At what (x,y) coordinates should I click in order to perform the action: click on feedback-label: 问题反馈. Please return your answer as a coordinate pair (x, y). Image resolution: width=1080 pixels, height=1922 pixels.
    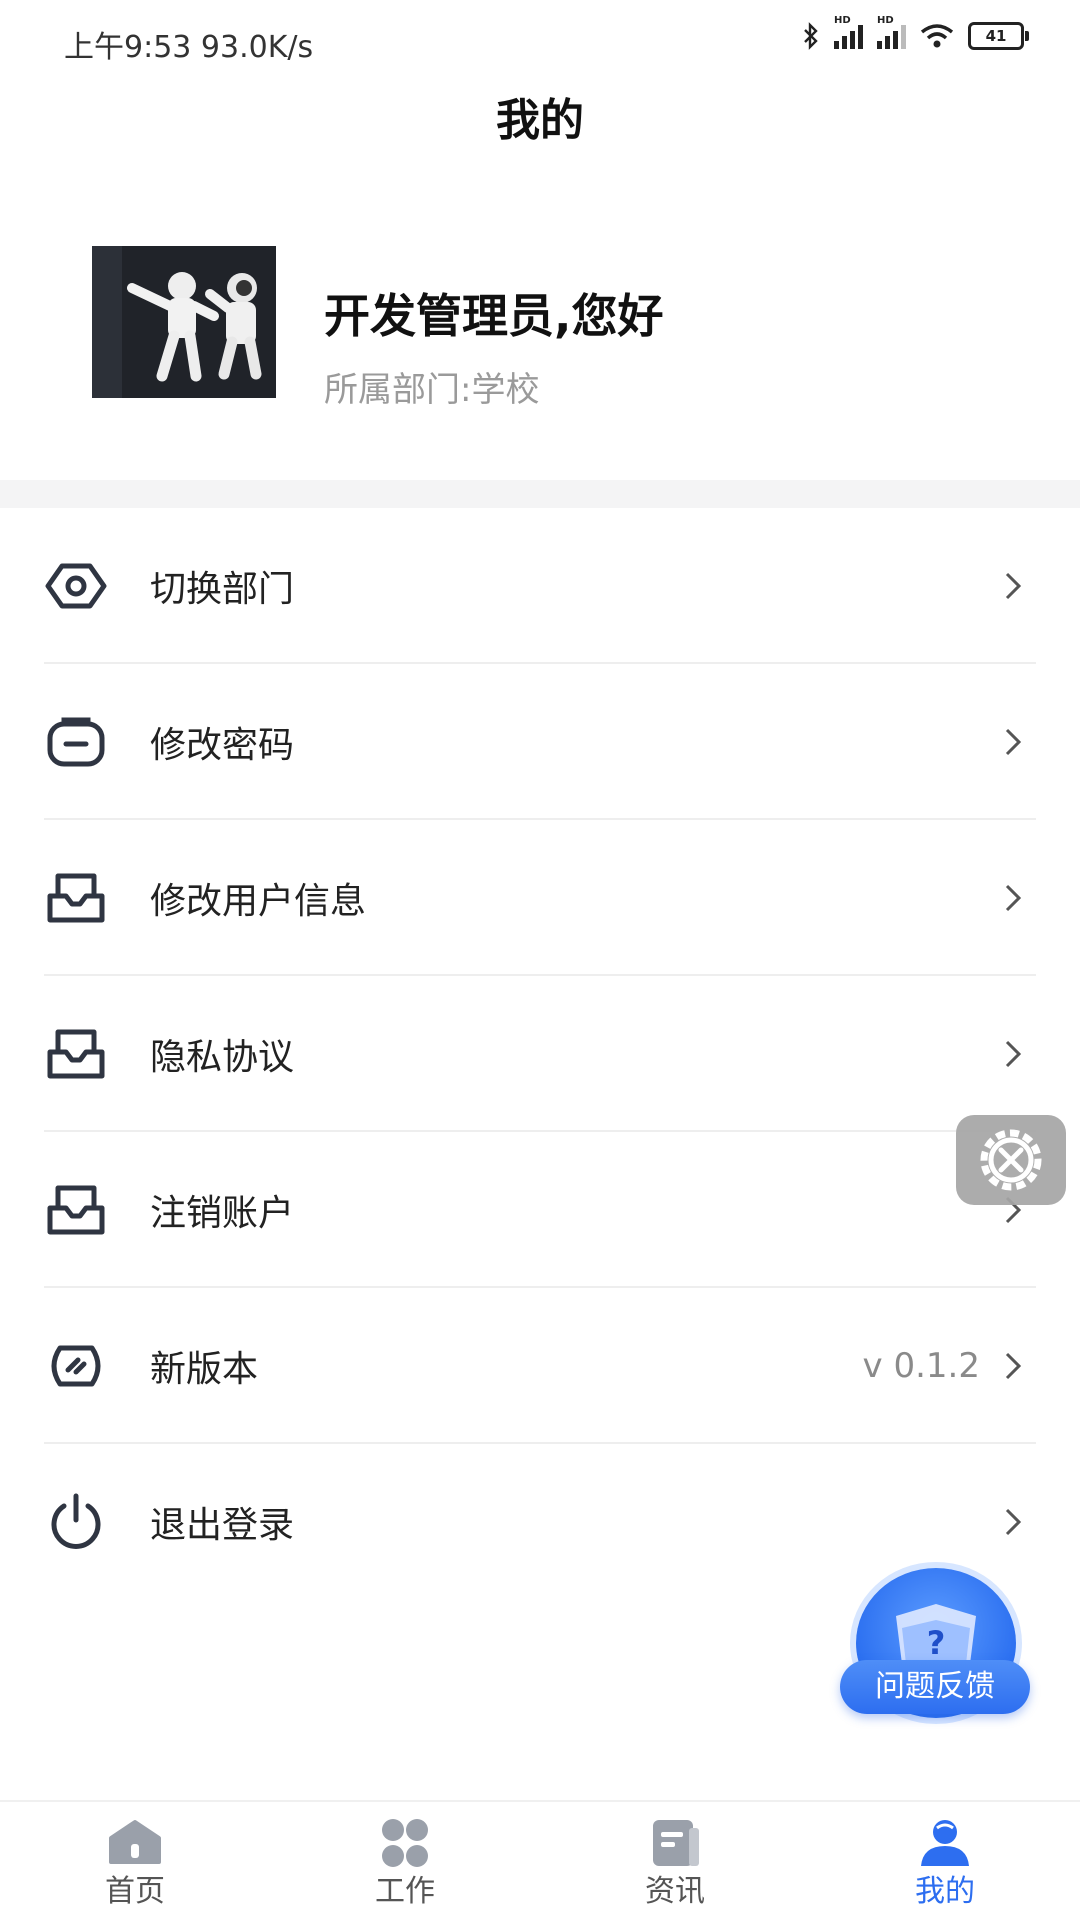
    Looking at the image, I should click on (935, 1687).